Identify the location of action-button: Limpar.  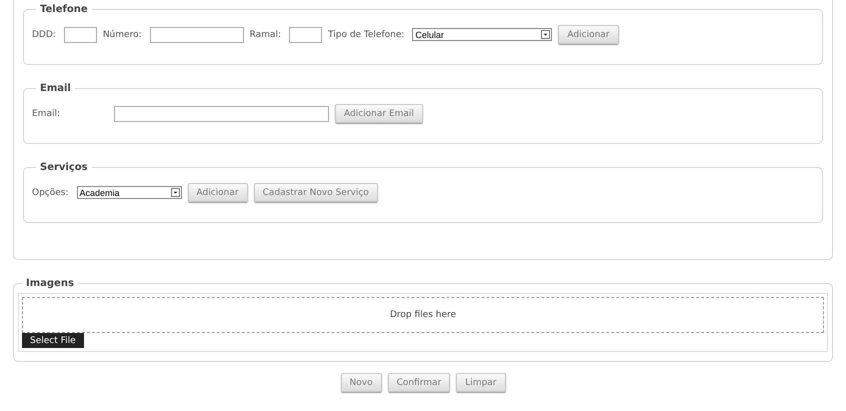
(481, 382).